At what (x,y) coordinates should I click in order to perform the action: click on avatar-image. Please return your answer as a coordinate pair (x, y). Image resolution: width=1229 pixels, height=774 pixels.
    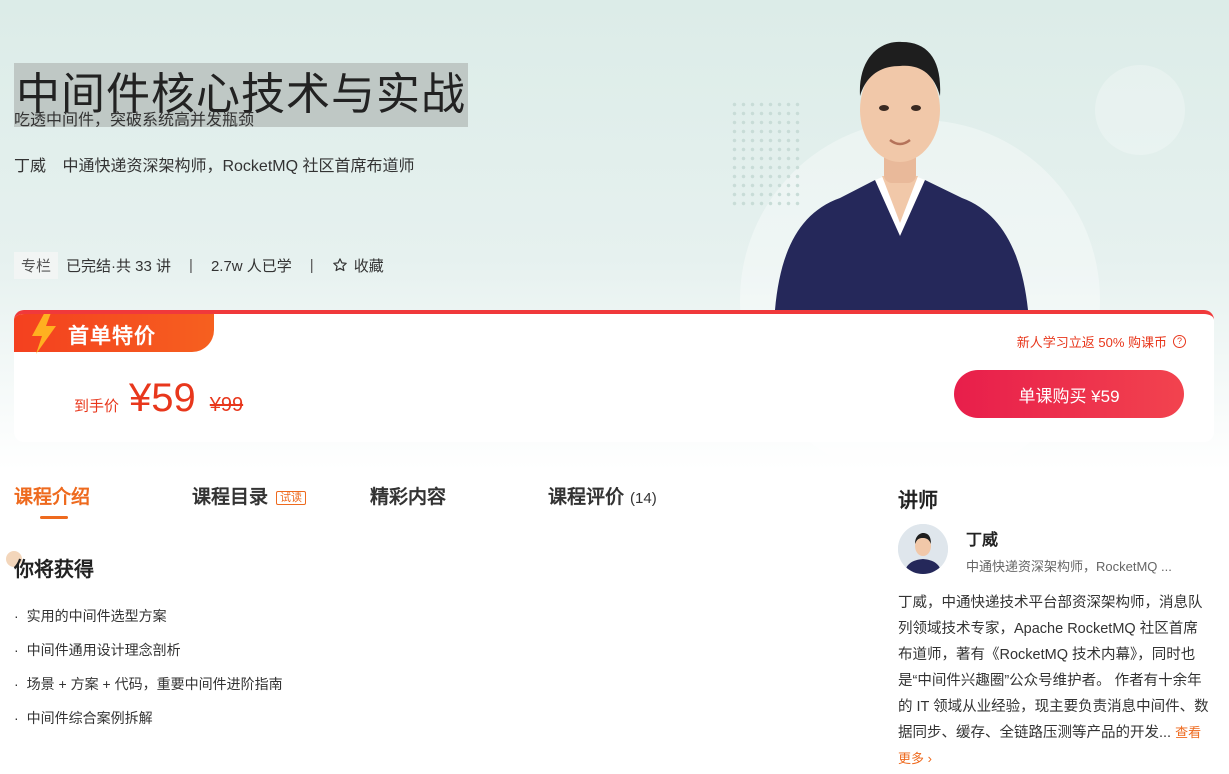
    Looking at the image, I should click on (923, 549).